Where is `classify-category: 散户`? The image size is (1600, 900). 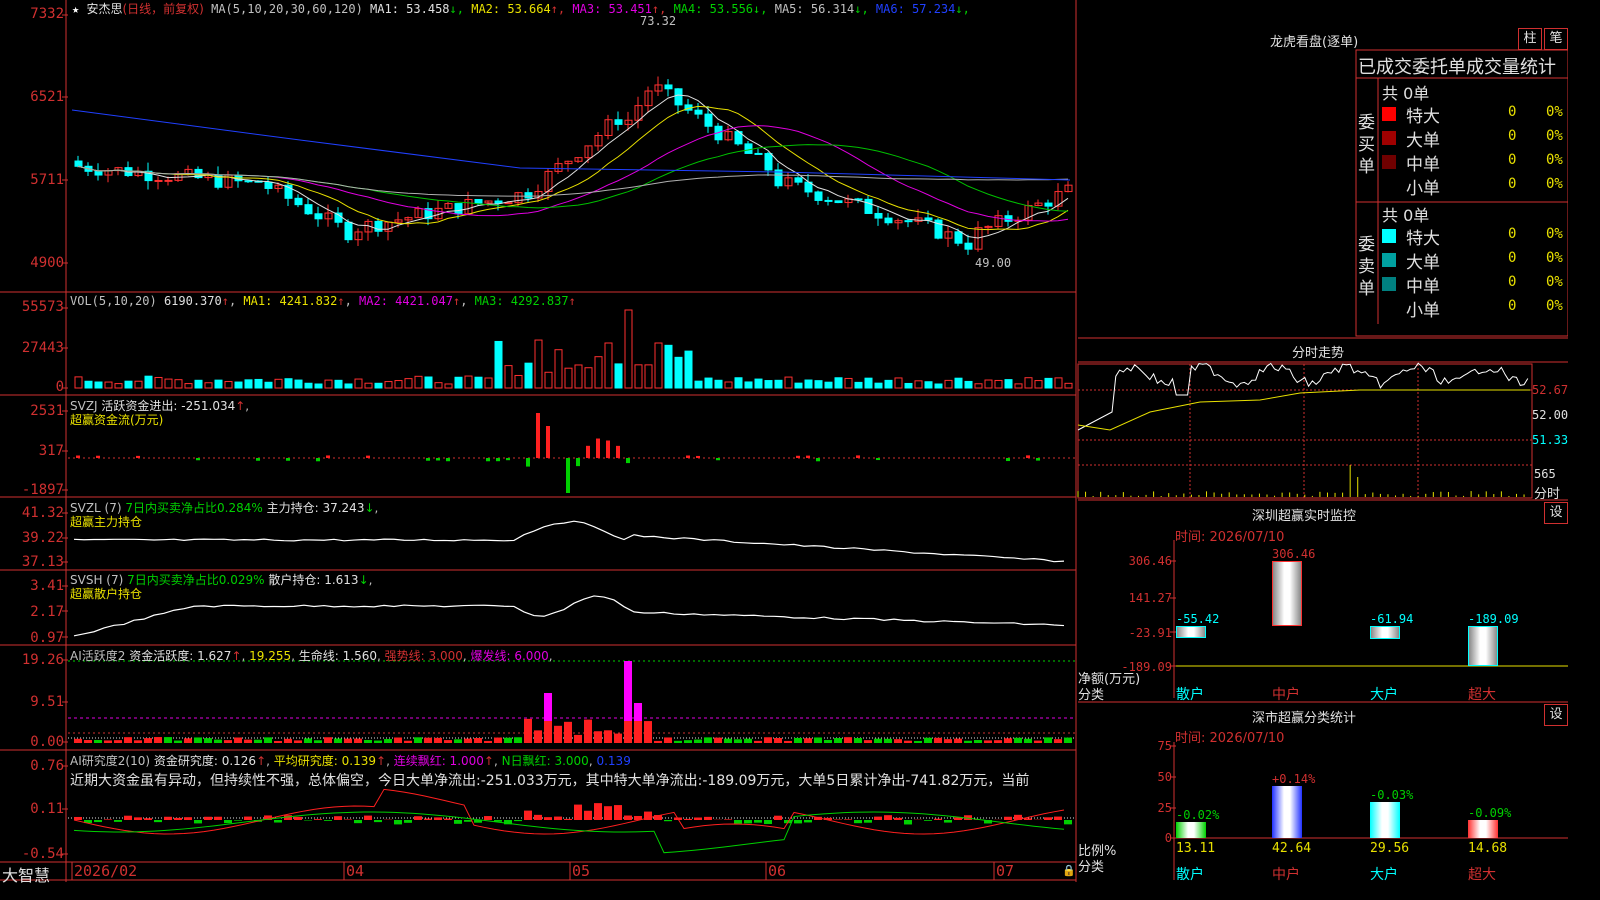 classify-category: 散户 is located at coordinates (1190, 875).